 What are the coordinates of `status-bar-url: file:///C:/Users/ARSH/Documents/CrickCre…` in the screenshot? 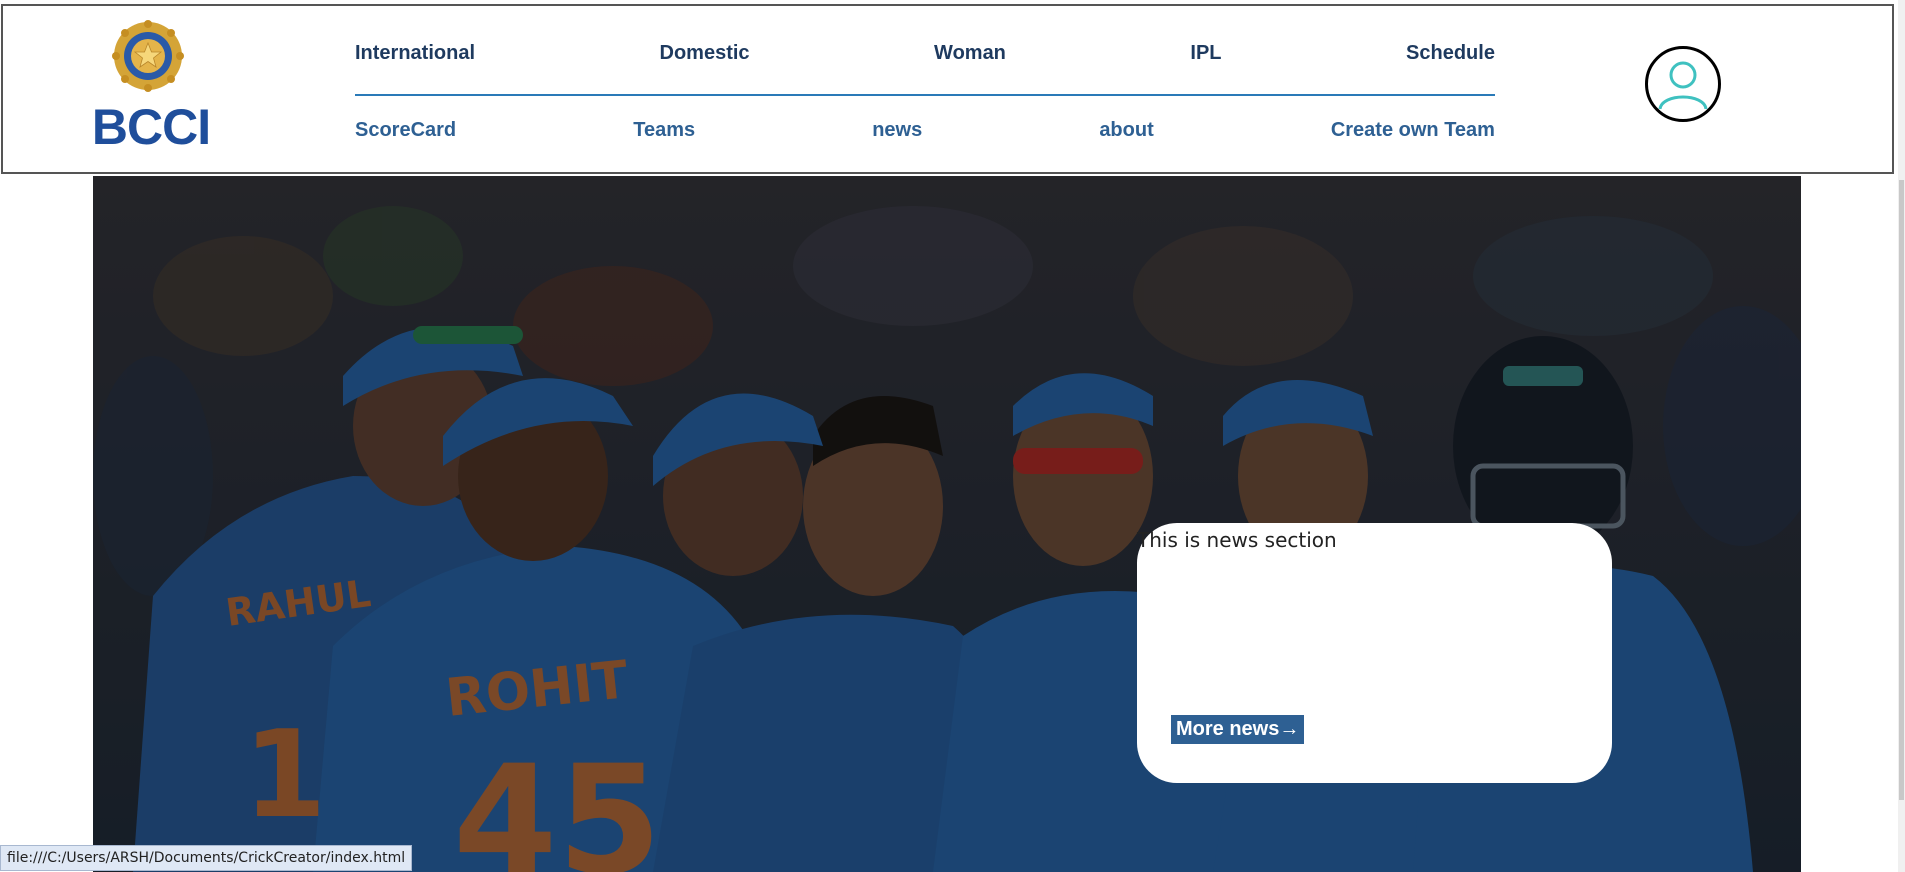 It's located at (206, 858).